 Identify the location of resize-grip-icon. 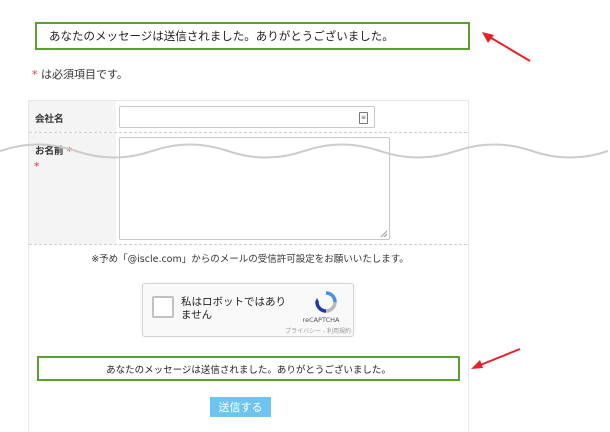
(383, 233).